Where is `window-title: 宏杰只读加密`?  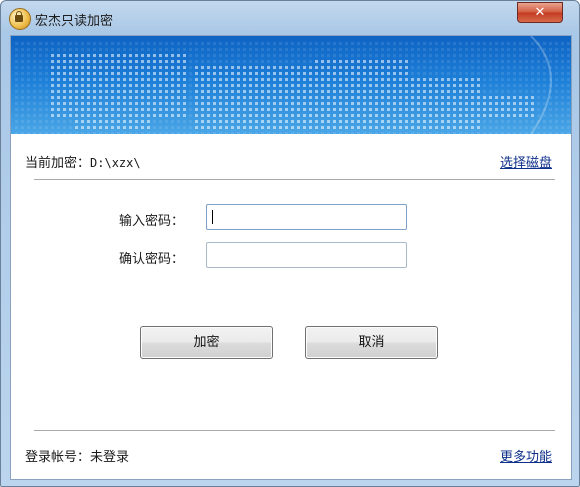 window-title: 宏杰只读加密 is located at coordinates (74, 21).